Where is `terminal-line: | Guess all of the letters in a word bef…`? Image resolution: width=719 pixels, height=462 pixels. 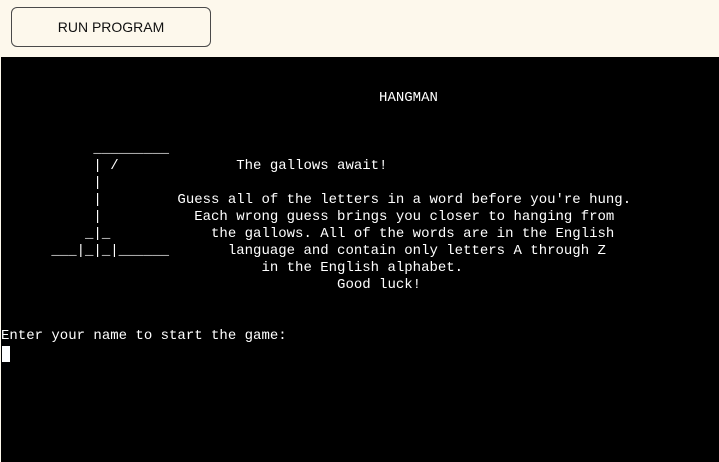 terminal-line: | Guess all of the letters in a word bef… is located at coordinates (316, 200).